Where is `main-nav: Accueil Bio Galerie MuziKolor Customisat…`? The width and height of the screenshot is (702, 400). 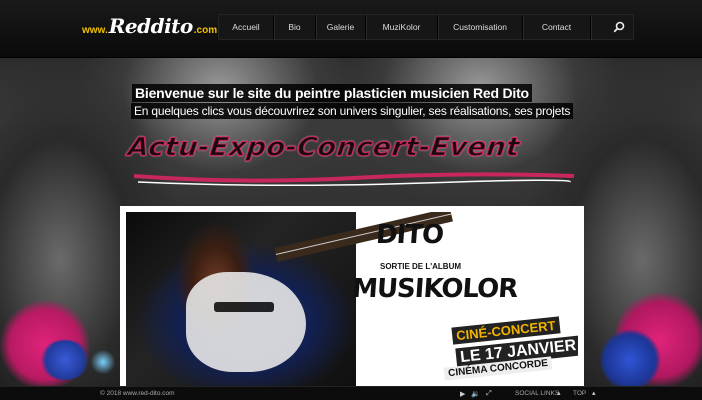
main-nav: Accueil Bio Galerie MuziKolor Customisat… is located at coordinates (426, 27).